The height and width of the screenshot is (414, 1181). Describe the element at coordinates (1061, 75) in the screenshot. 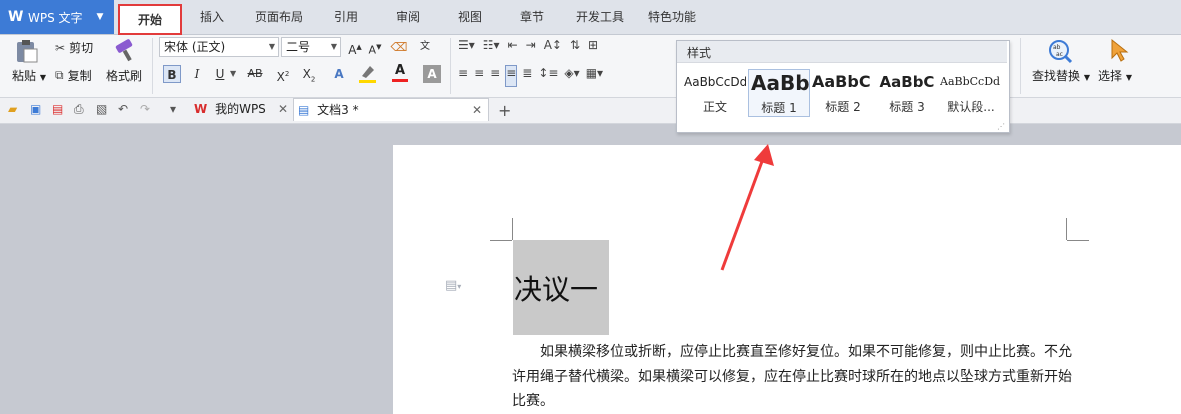

I see `find-replace-label: 查找替换 ▼` at that location.